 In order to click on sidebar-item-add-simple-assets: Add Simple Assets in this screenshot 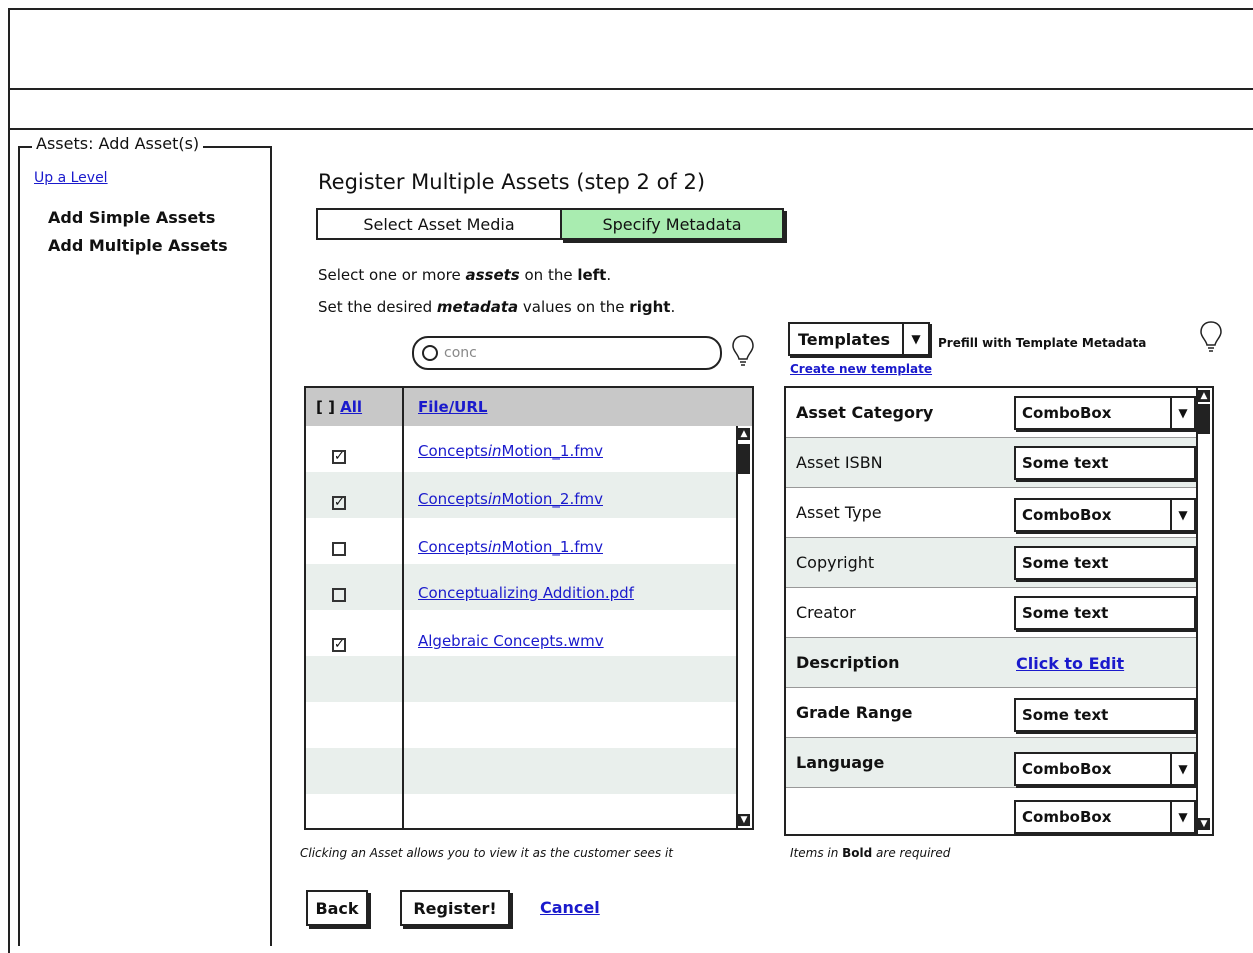, I will do `click(131, 217)`.